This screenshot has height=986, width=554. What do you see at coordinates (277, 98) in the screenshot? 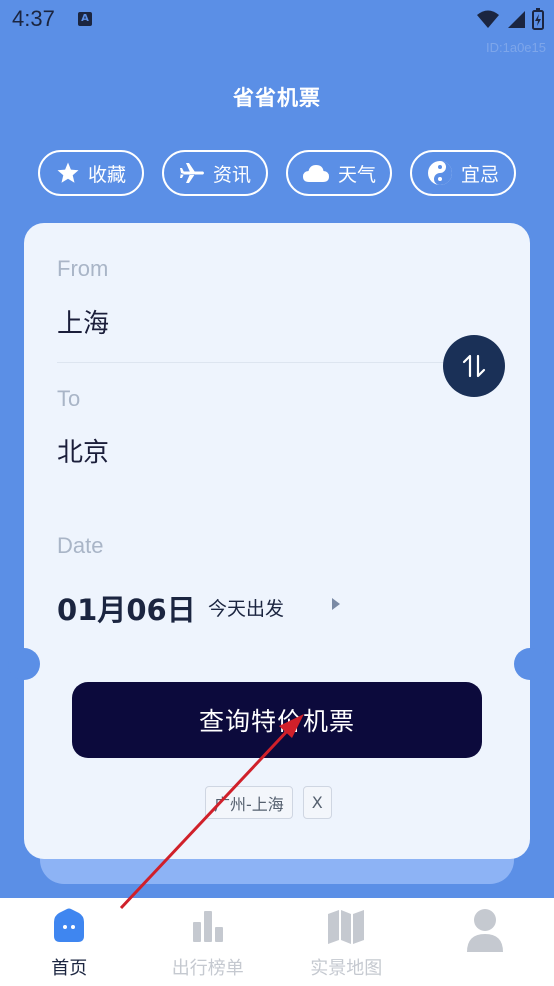
I see `page-title: 省省机票` at bounding box center [277, 98].